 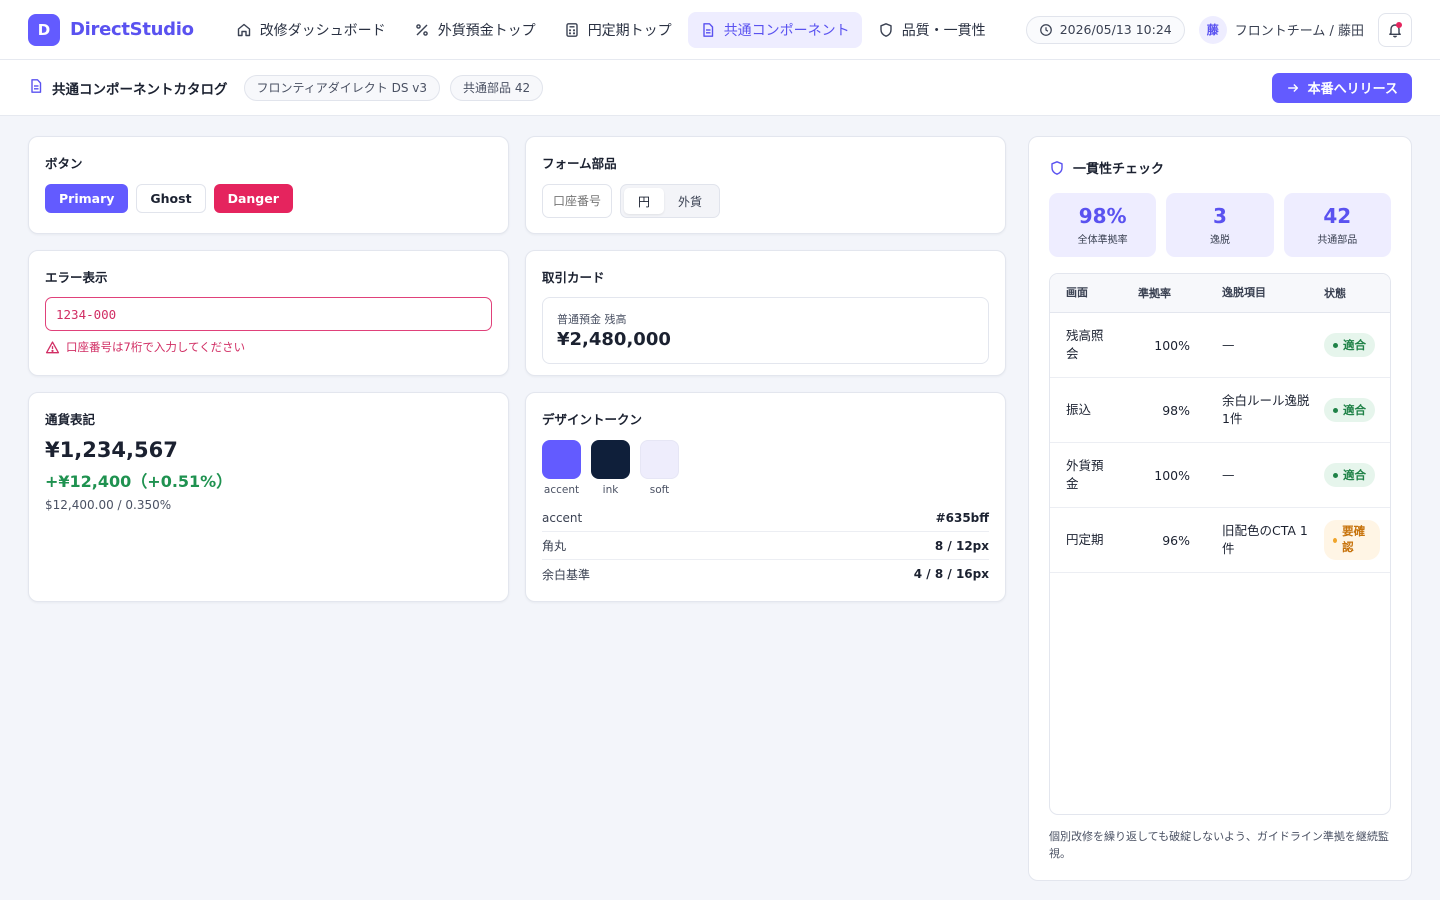 I want to click on release-button: 本番へリリース, so click(x=1341, y=87).